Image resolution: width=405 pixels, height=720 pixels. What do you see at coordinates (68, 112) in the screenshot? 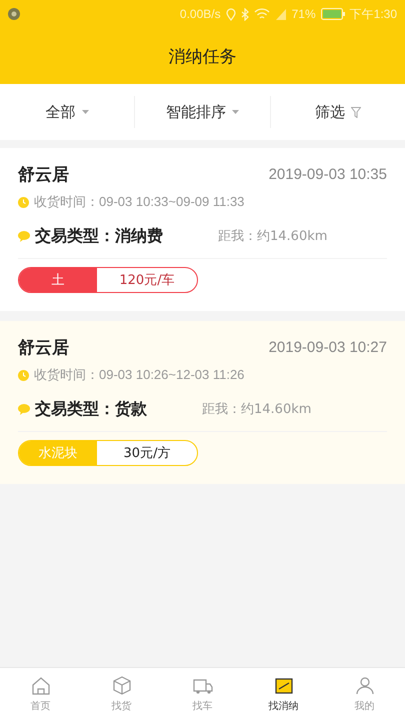
I see `filter-dropdown: 全部` at bounding box center [68, 112].